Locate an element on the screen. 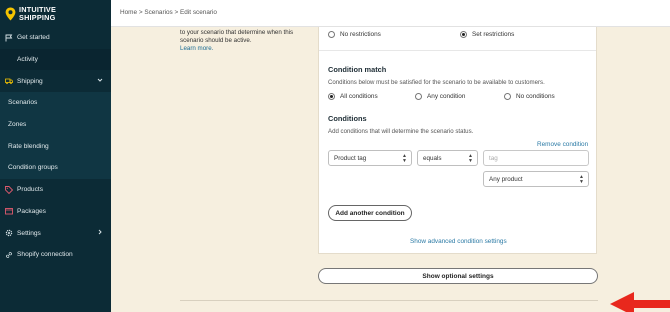  brand-logo: INTUITIVE SHIPPING is located at coordinates (55, 13).